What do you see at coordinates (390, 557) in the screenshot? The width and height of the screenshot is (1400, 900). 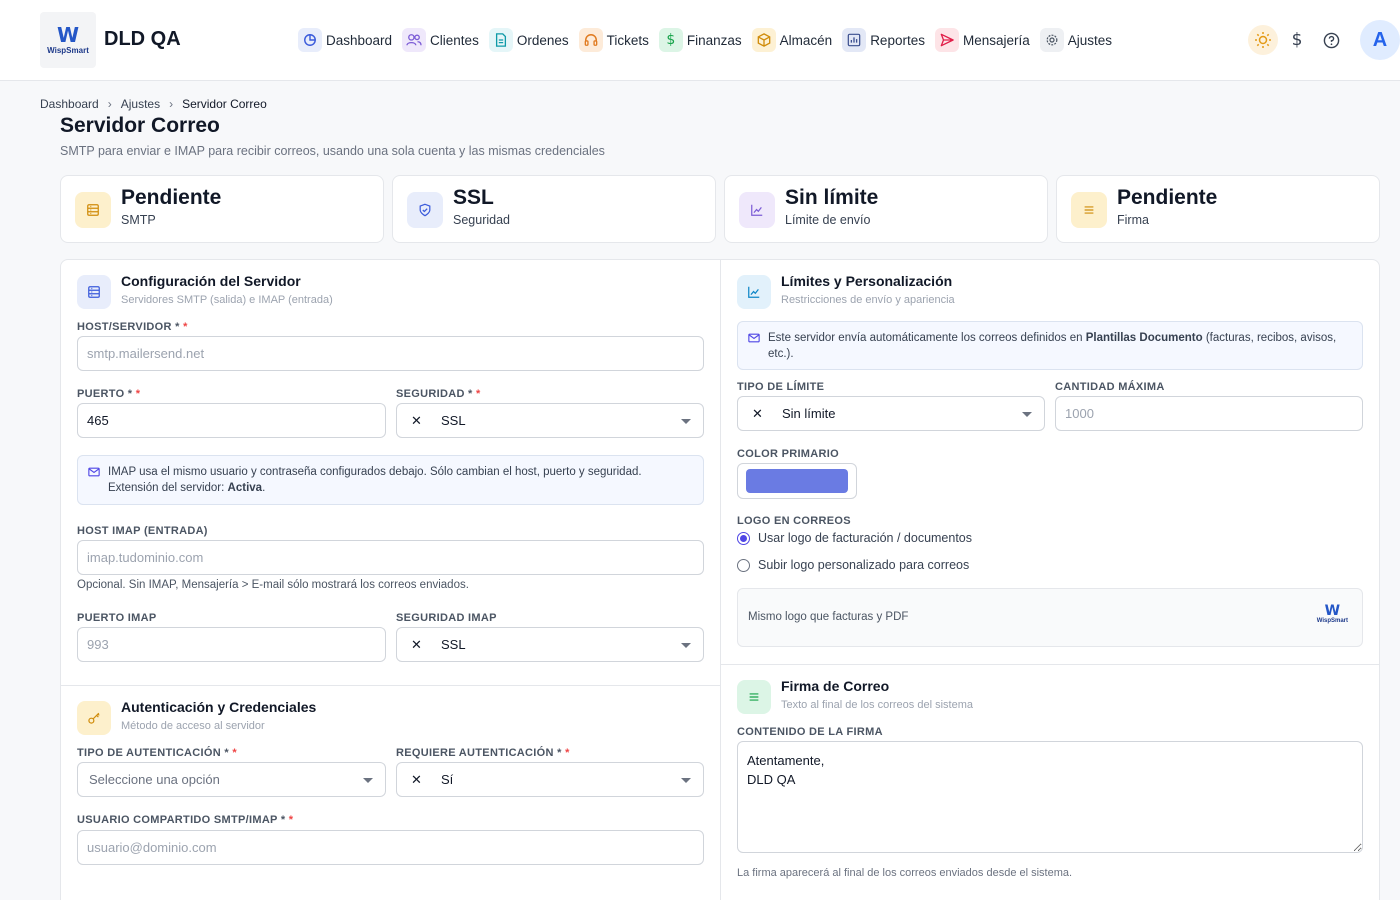 I see `imap-host-input` at bounding box center [390, 557].